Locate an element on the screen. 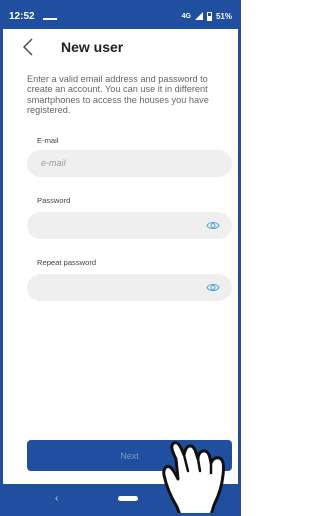  back-chevron-icon is located at coordinates (28, 47).